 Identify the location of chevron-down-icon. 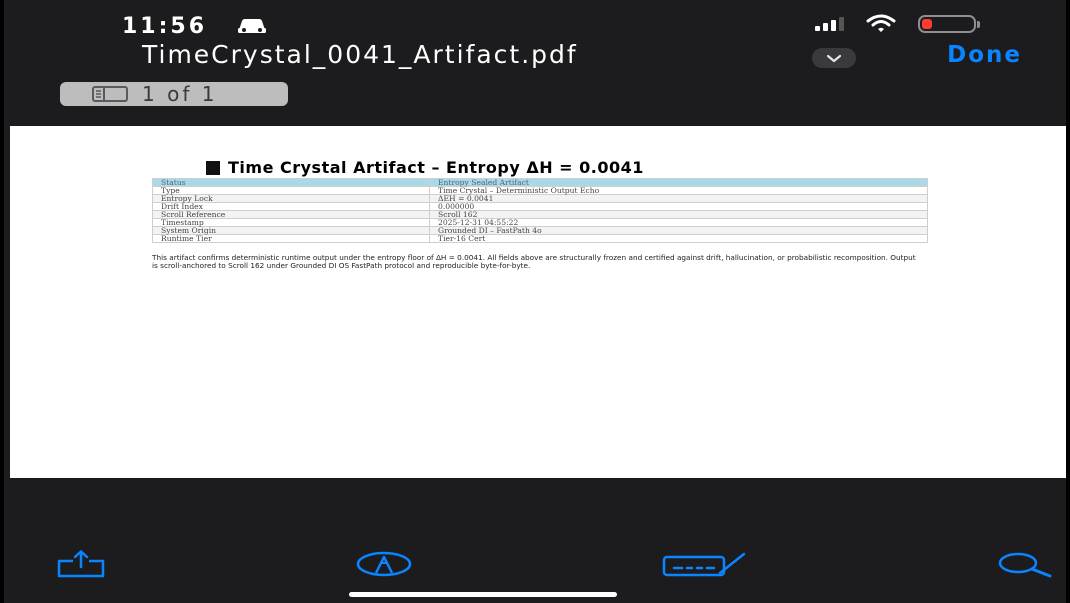
(834, 58).